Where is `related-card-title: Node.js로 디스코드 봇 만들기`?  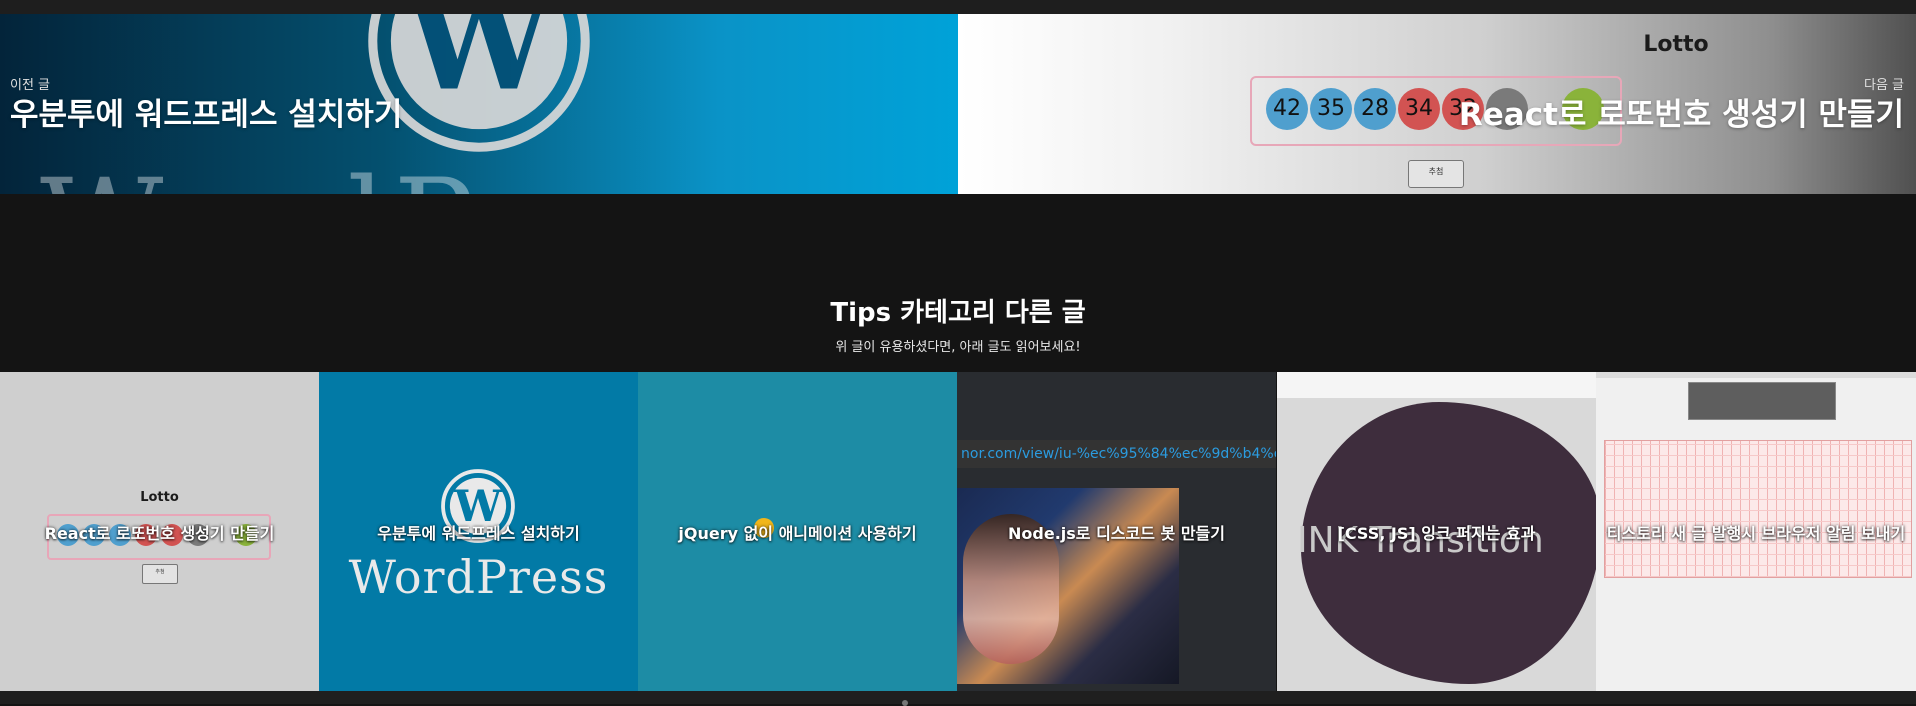 related-card-title: Node.js로 디스코드 봇 만들기 is located at coordinates (1116, 533).